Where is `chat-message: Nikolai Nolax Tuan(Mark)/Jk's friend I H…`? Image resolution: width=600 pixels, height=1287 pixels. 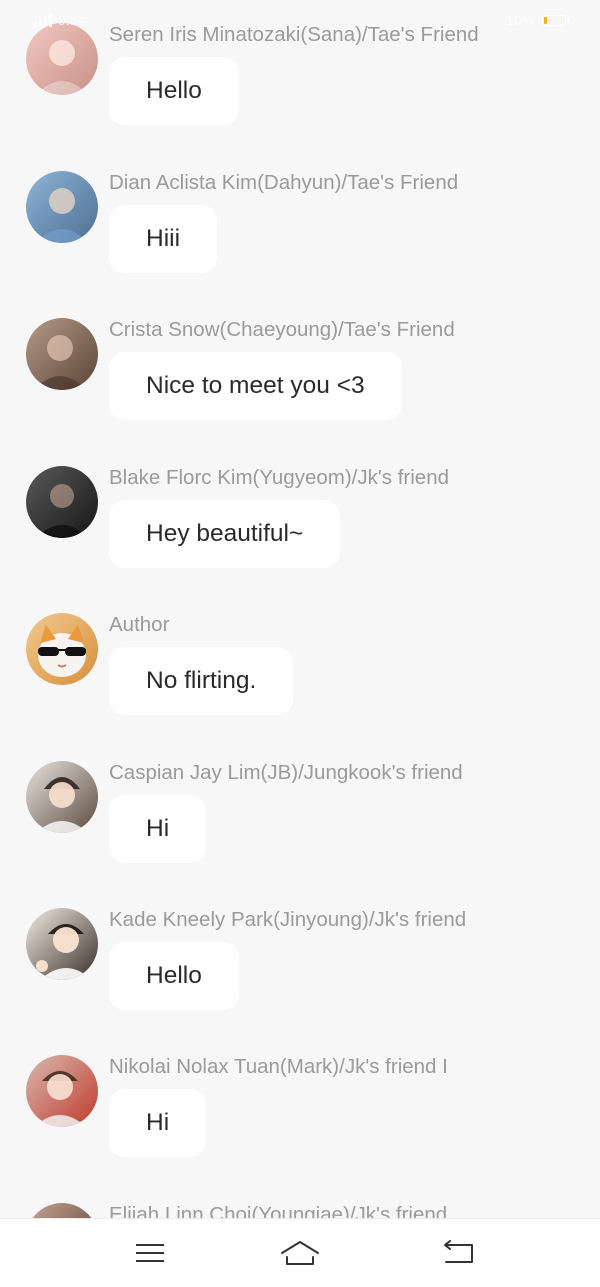 chat-message: Nikolai Nolax Tuan(Mark)/Jk's friend I H… is located at coordinates (300, 1128).